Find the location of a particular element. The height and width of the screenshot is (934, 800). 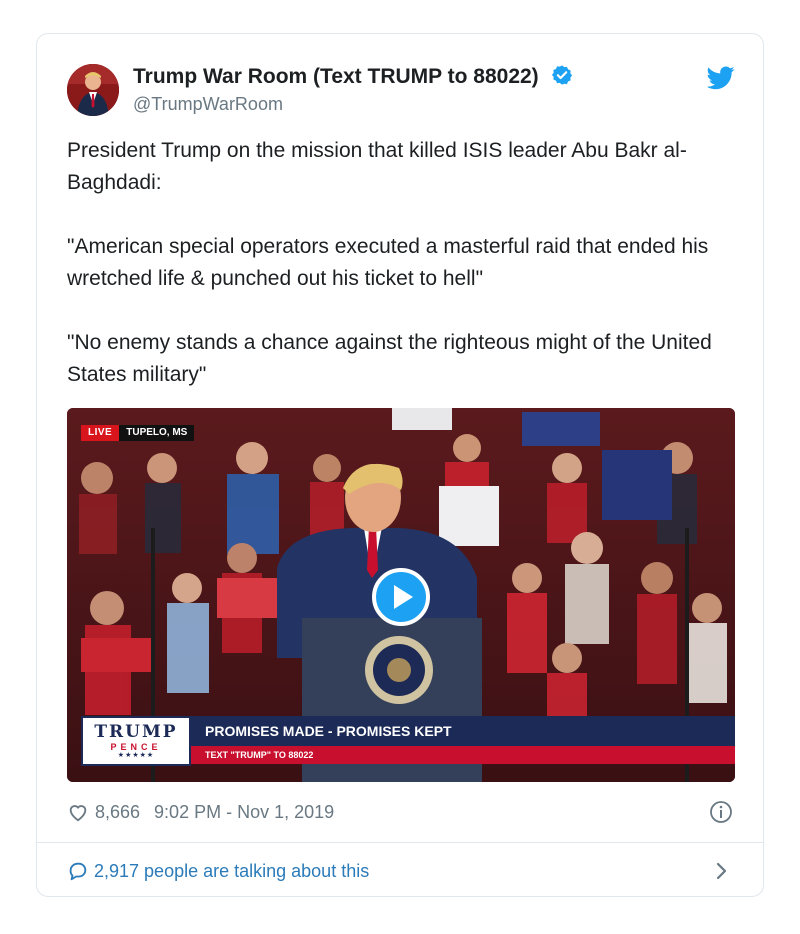

tweet-meta: 8,666 9:02 PM - Nov 1, 2019 is located at coordinates (200, 812).